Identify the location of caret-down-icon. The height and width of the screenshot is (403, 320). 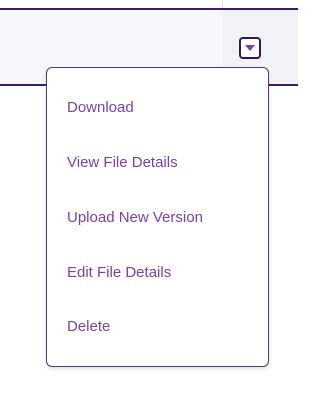
(250, 48).